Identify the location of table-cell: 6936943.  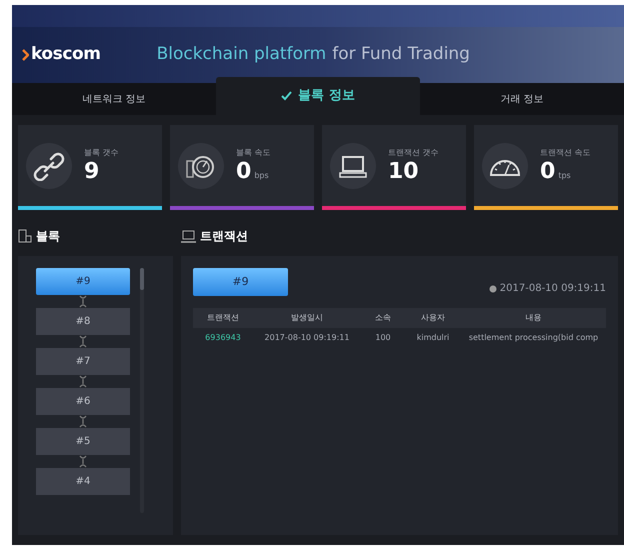
(223, 338).